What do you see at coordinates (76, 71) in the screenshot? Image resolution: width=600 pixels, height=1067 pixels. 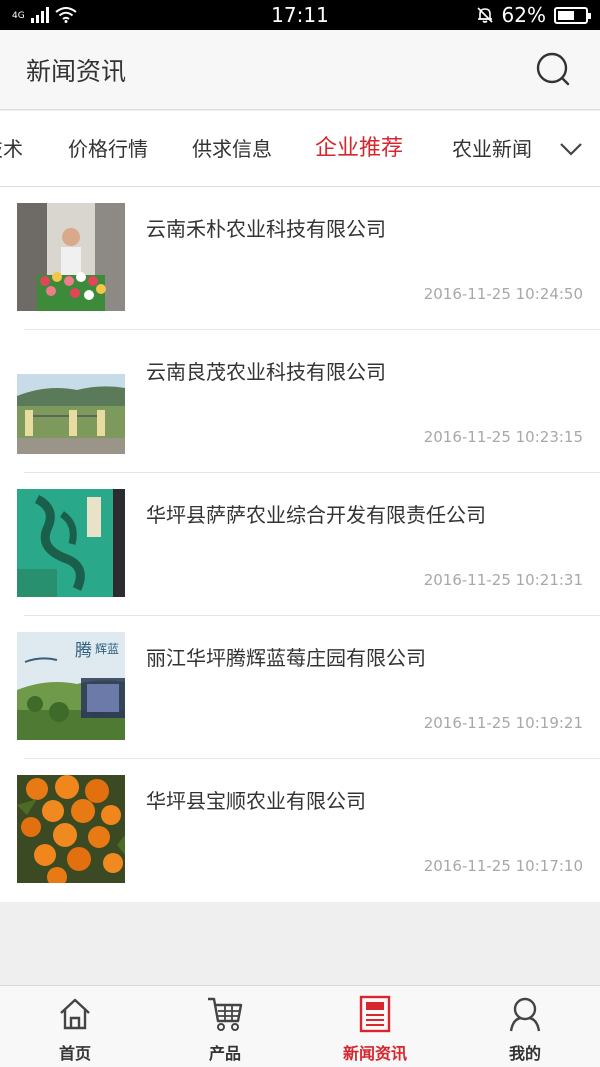 I see `page-title: 新闻资讯` at bounding box center [76, 71].